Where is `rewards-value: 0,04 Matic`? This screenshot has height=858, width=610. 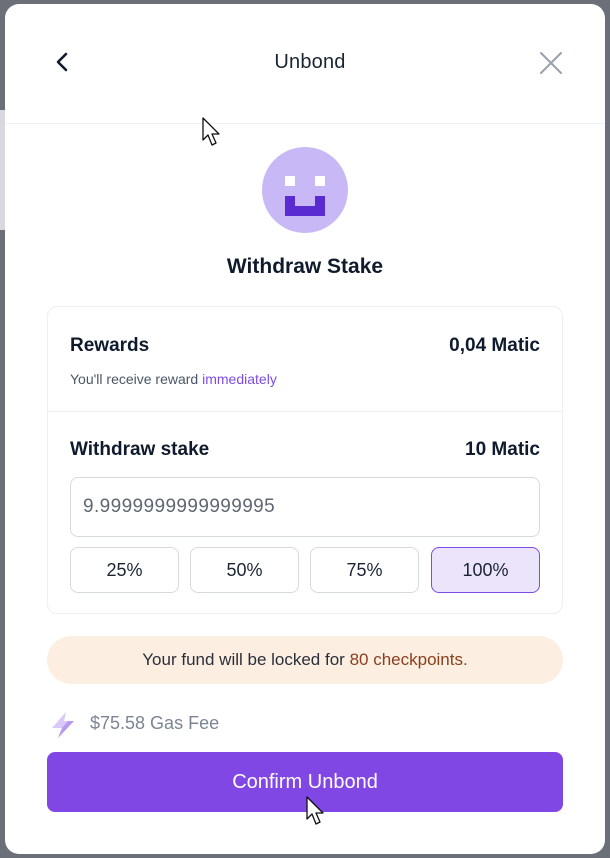
rewards-value: 0,04 Matic is located at coordinates (494, 345).